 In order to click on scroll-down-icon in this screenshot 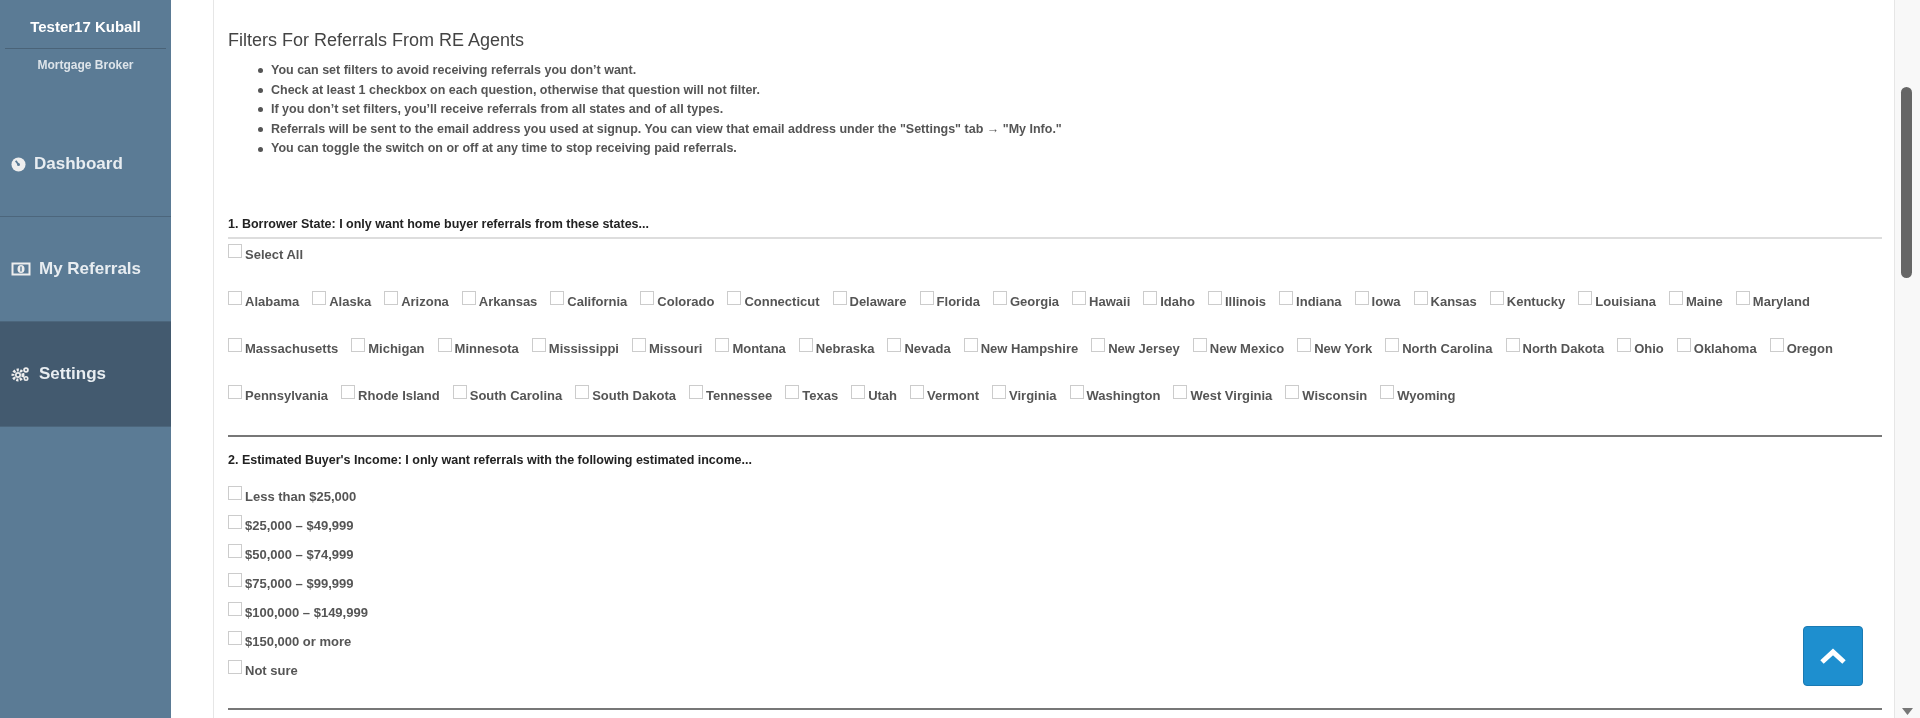, I will do `click(1907, 711)`.